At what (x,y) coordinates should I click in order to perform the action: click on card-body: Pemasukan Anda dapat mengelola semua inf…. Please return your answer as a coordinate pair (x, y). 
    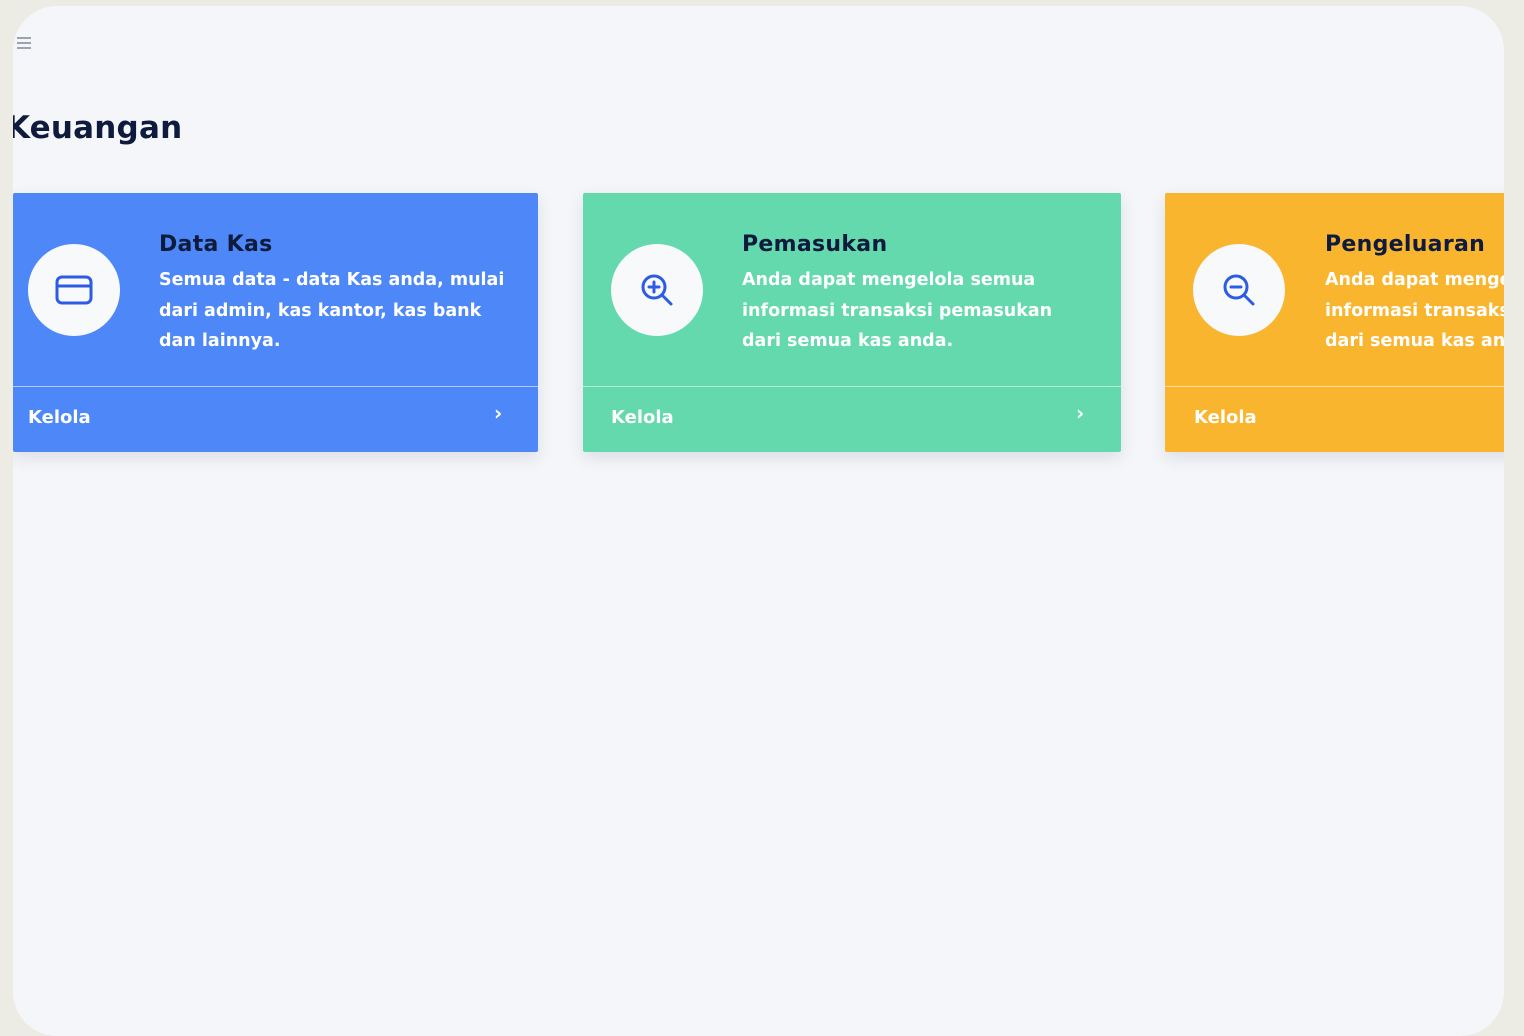
    Looking at the image, I should click on (852, 289).